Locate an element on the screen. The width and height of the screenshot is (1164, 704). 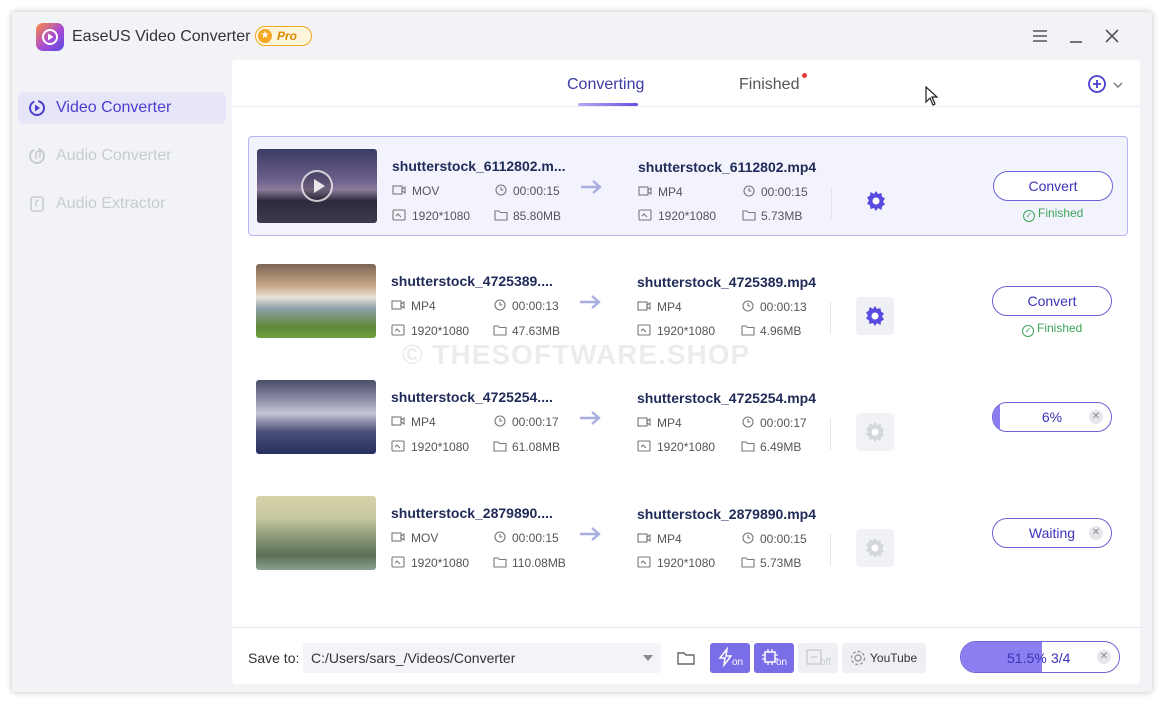
pro-badge: ★ Pro is located at coordinates (283, 36).